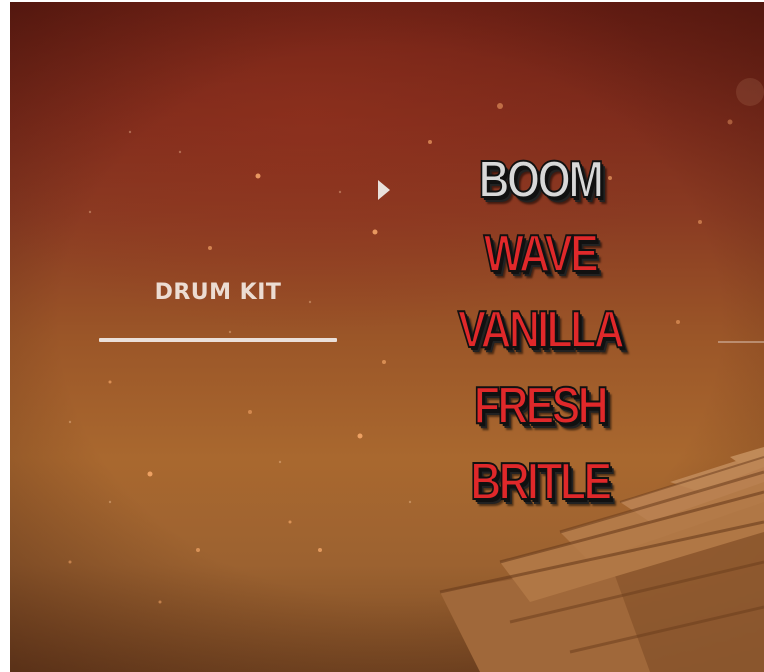 Image resolution: width=764 pixels, height=672 pixels. What do you see at coordinates (539, 482) in the screenshot?
I see `kit-item-britle: BRITLE` at bounding box center [539, 482].